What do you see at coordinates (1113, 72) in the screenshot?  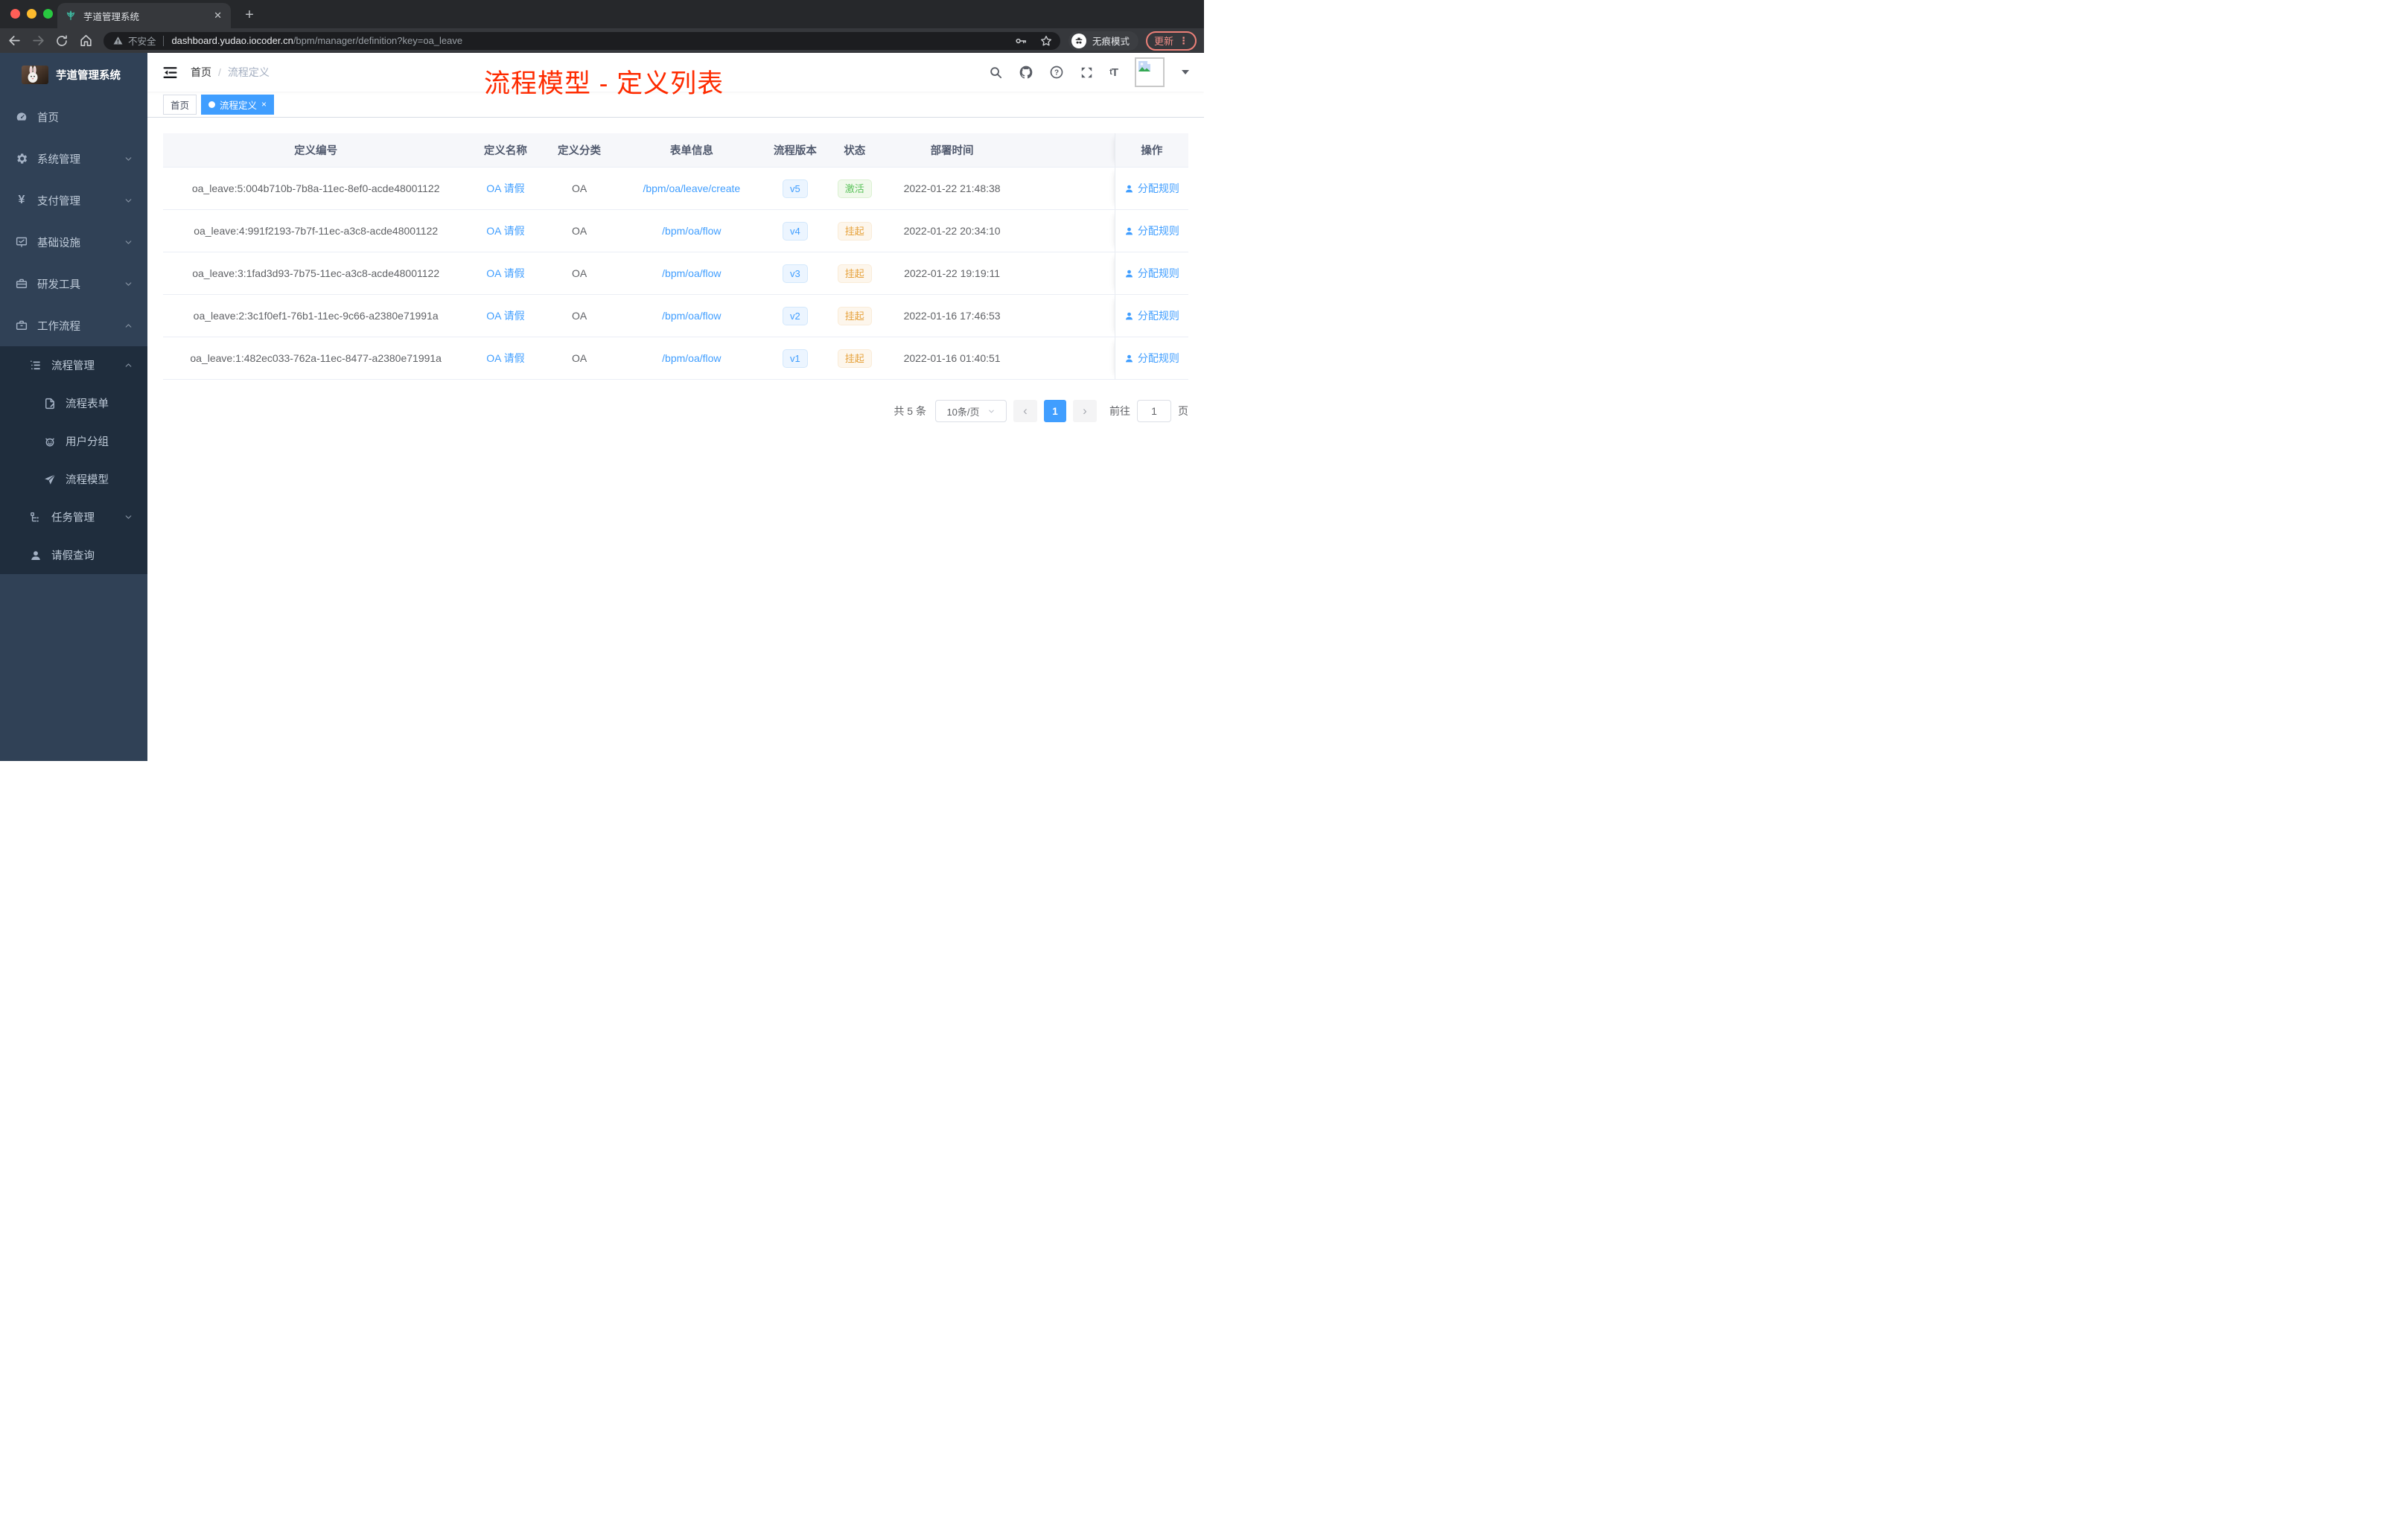 I see `font-size-icon: tT` at bounding box center [1113, 72].